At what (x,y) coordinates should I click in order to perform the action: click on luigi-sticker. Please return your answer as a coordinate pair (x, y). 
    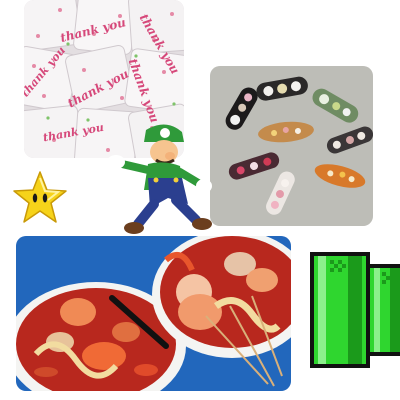
    Looking at the image, I should click on (160, 179).